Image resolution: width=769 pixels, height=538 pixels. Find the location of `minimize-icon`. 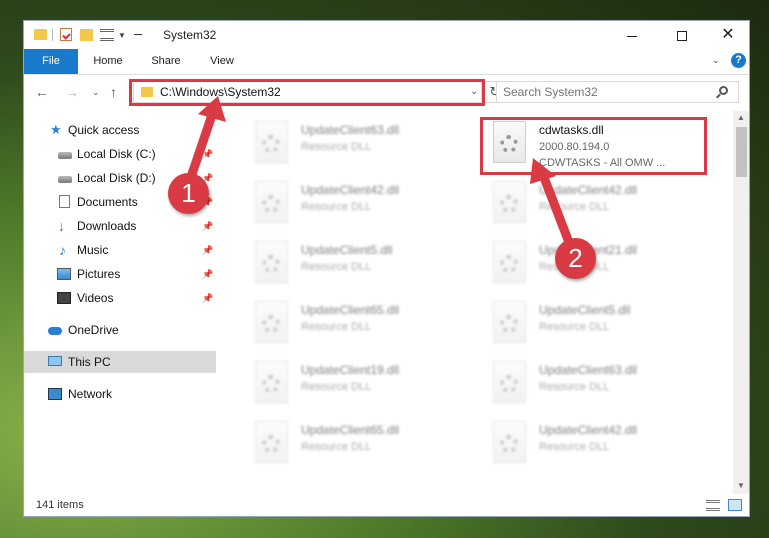

minimize-icon is located at coordinates (632, 36).